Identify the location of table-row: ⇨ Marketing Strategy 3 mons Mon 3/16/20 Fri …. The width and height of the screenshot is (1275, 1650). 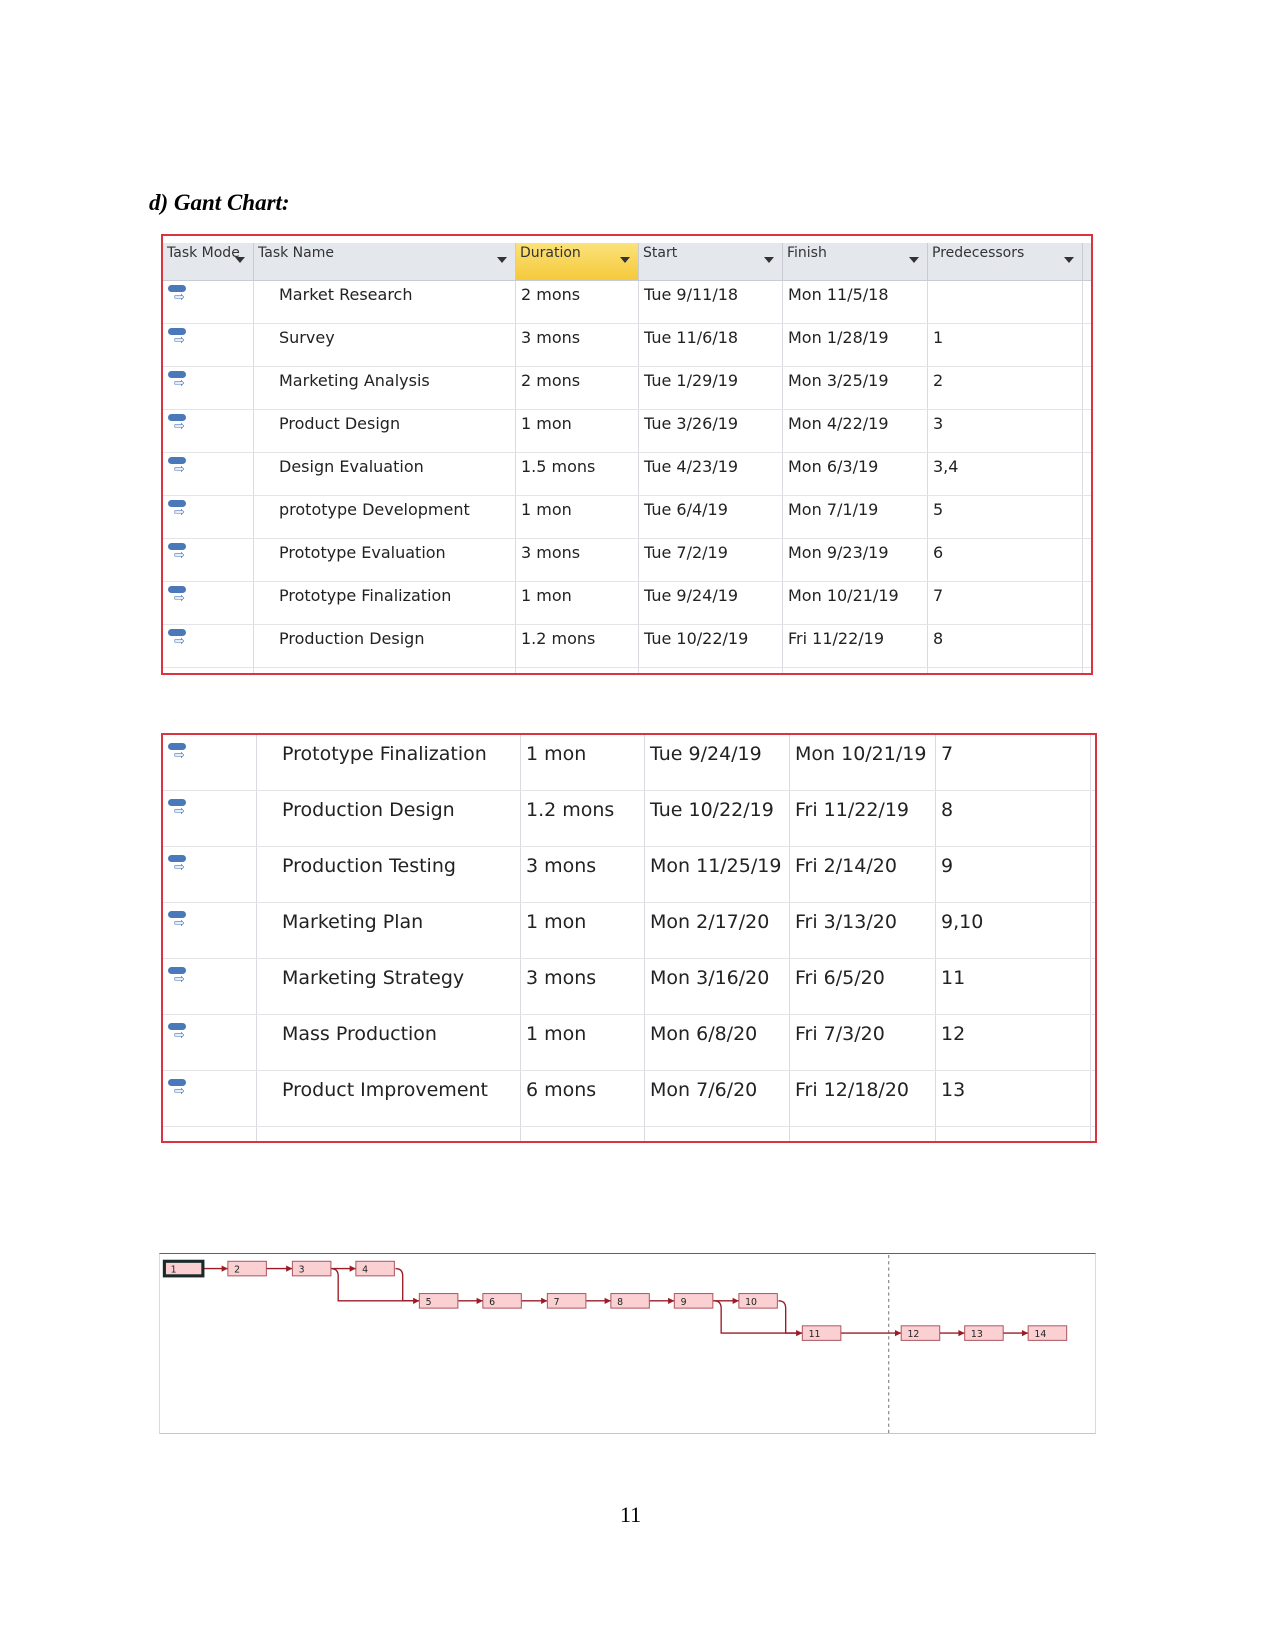
(629, 987).